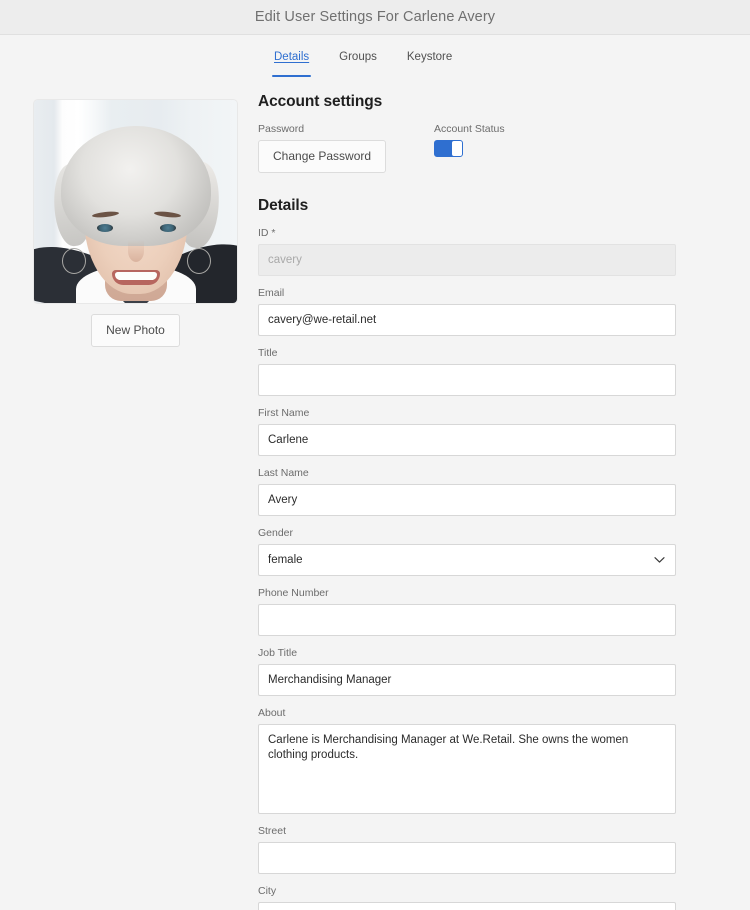 This screenshot has width=750, height=910. I want to click on tab-keystore: Keystore, so click(429, 58).